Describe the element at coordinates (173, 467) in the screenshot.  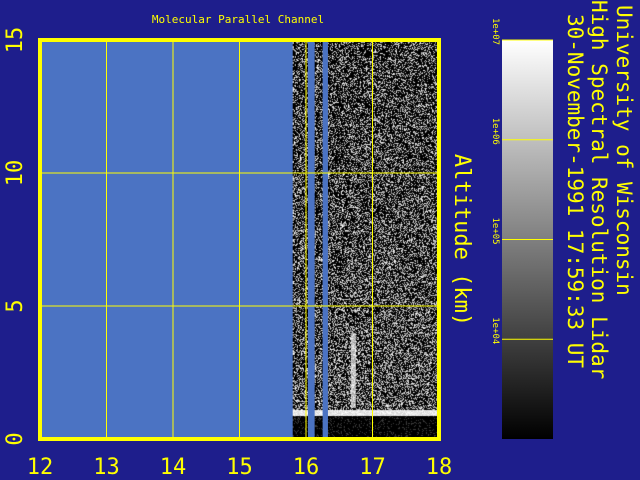
I see `x-tick-label: 14` at that location.